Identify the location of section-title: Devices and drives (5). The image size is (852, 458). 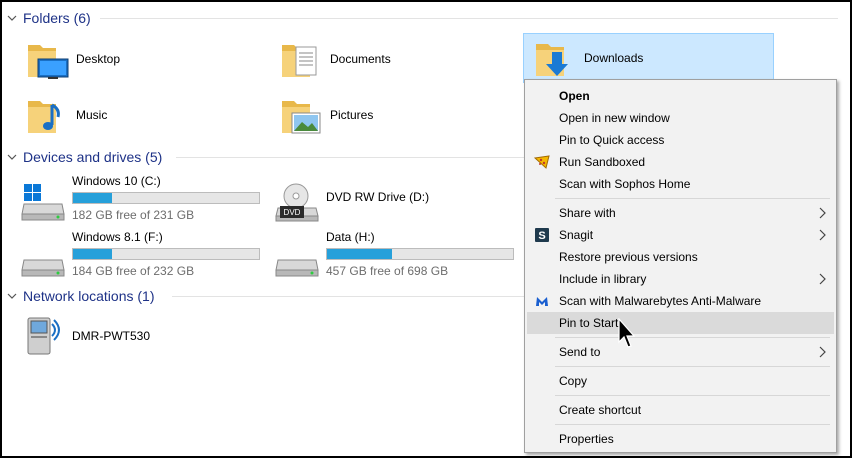
(93, 157).